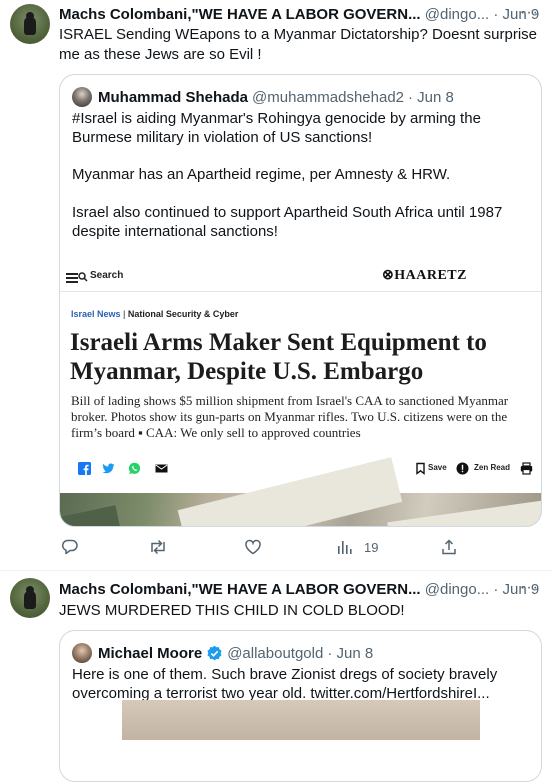 The width and height of the screenshot is (553, 782). I want to click on tweet-actions: 19, so click(274, 548).